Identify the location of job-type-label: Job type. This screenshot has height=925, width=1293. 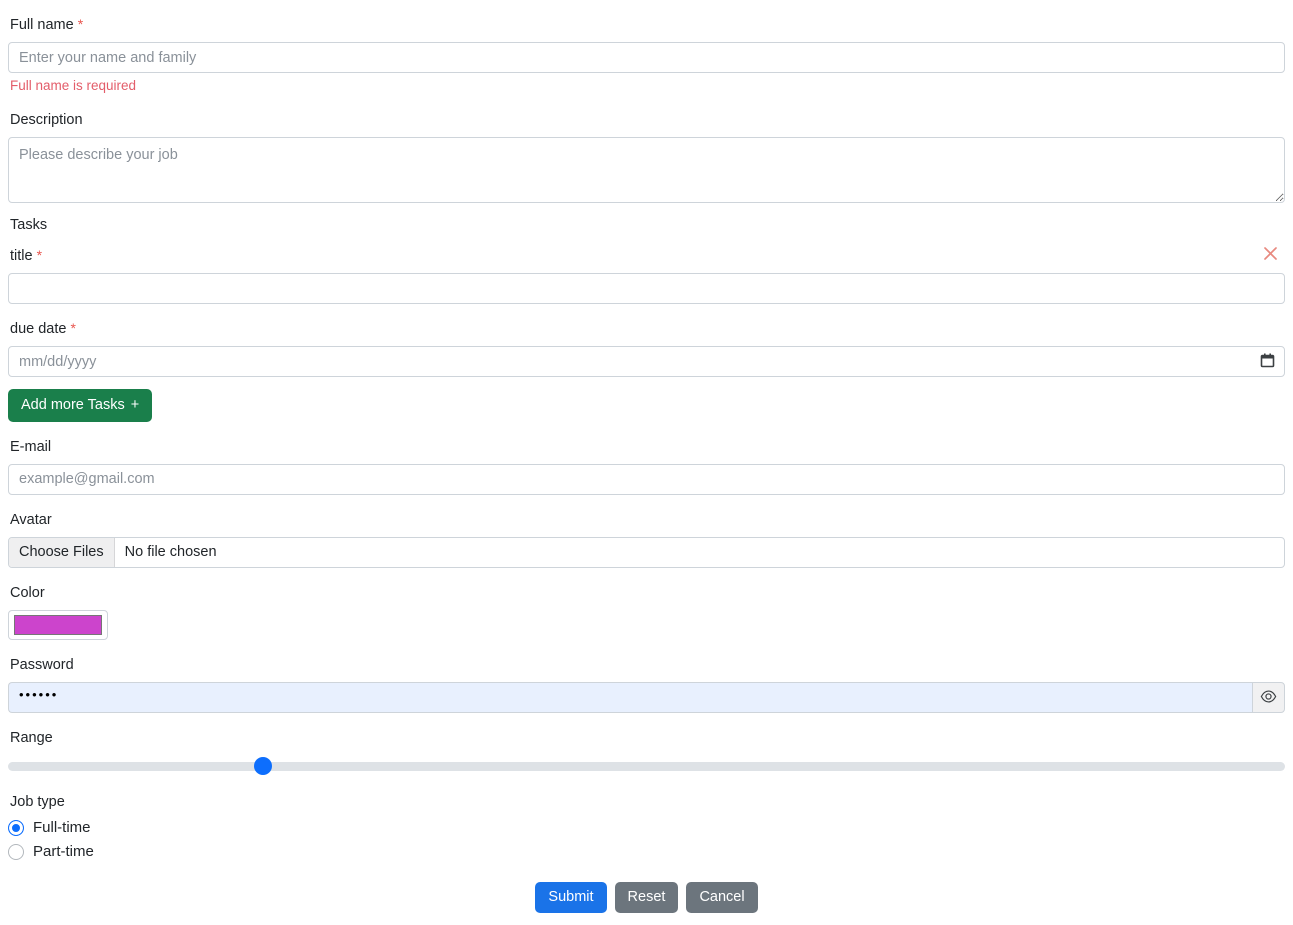
(37, 802).